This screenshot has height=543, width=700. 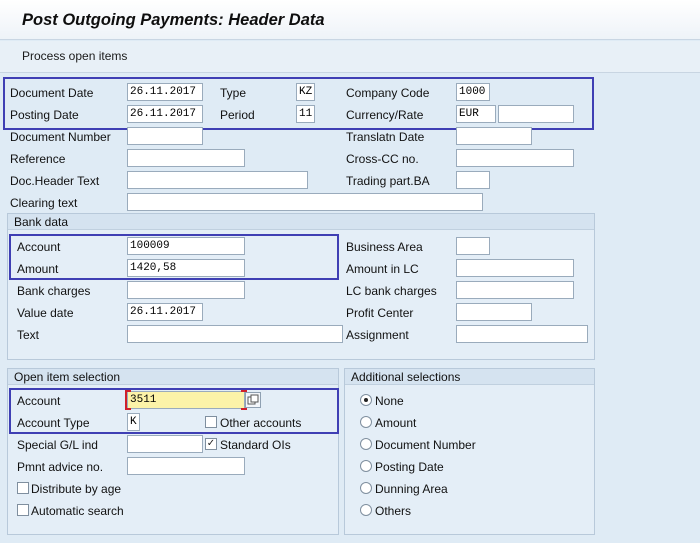 I want to click on cross-cc-field, so click(x=515, y=158).